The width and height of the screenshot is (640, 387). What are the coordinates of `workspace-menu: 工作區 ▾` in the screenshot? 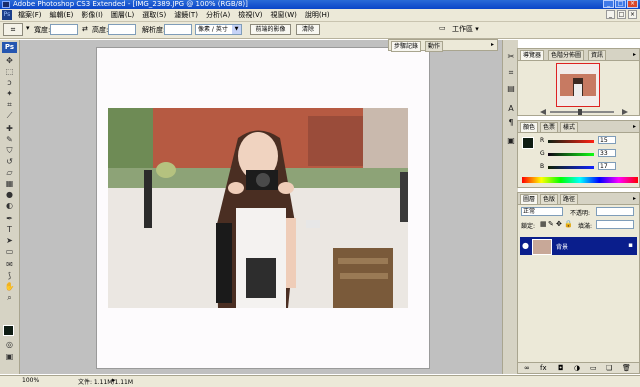 It's located at (465, 29).